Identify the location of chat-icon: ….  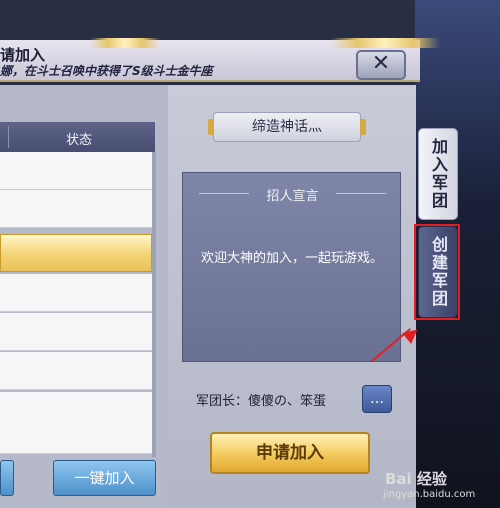
(377, 399).